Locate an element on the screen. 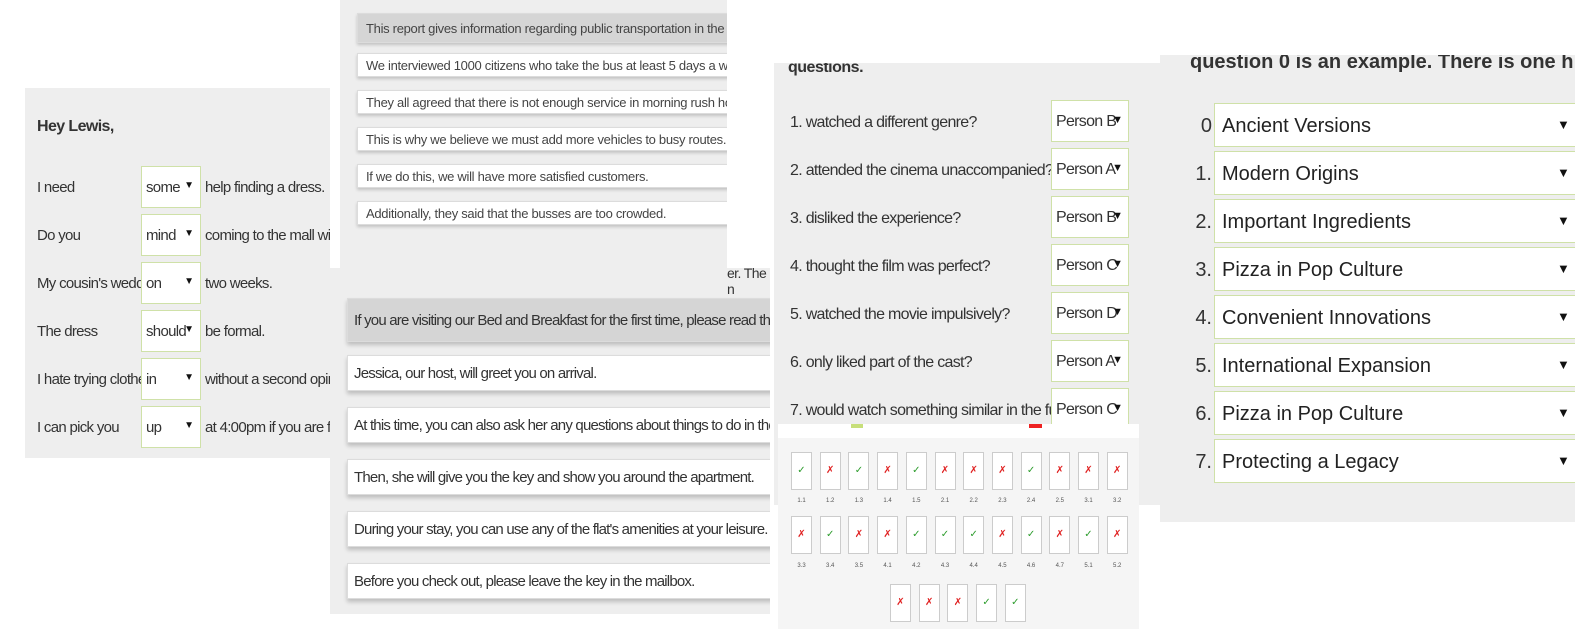  word-select: in ▼ is located at coordinates (171, 379).